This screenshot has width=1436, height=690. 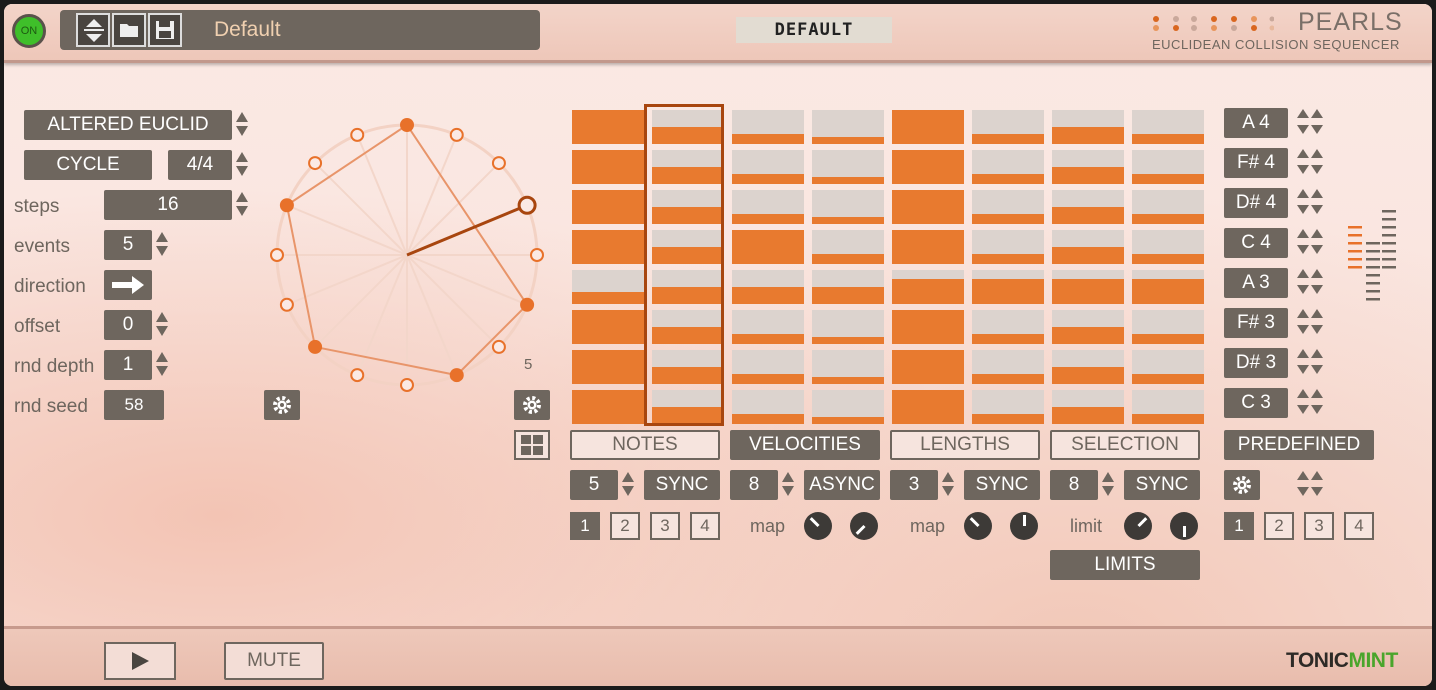 What do you see at coordinates (1125, 565) in the screenshot?
I see `limits-button: LIMITS` at bounding box center [1125, 565].